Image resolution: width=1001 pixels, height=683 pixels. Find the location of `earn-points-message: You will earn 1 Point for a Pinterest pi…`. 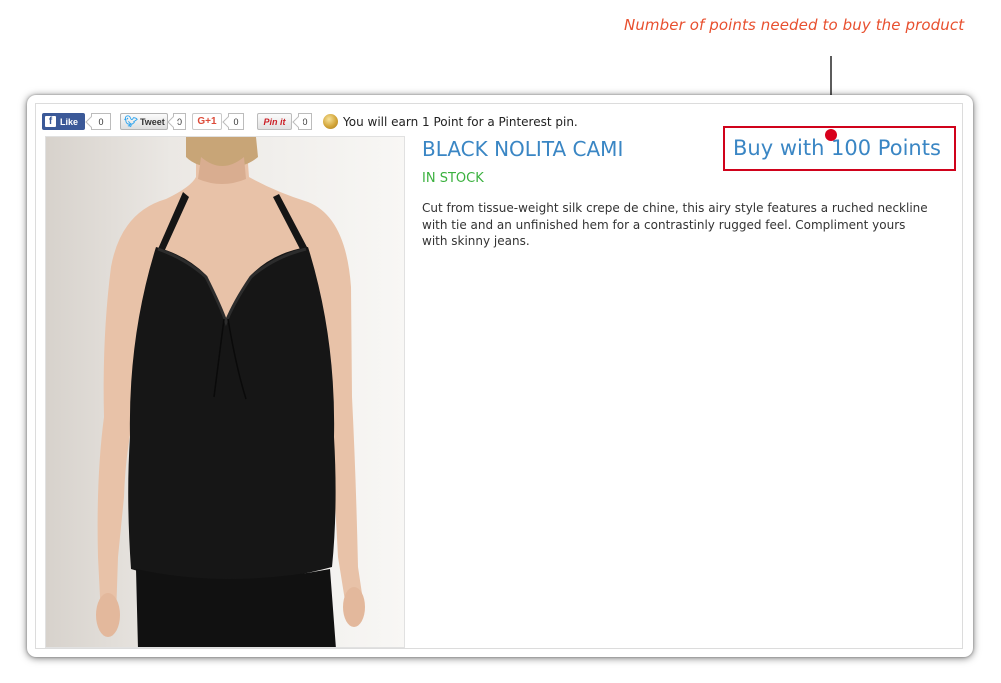

earn-points-message: You will earn 1 Point for a Pinterest pi… is located at coordinates (460, 122).